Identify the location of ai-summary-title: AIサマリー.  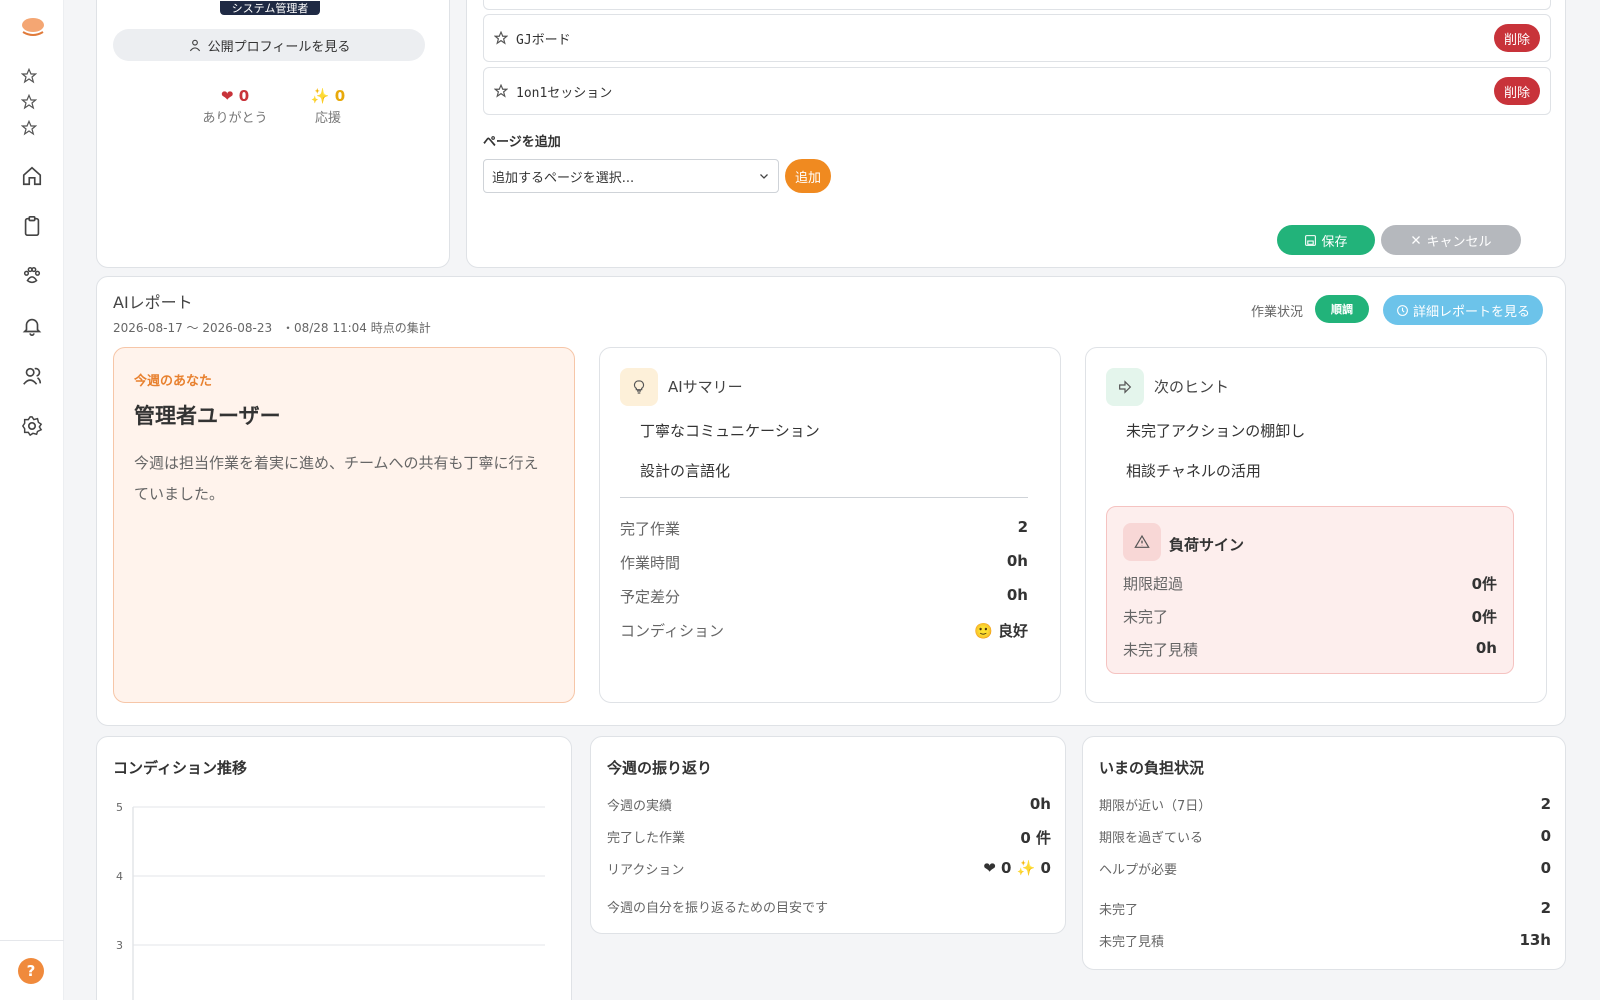
(705, 387).